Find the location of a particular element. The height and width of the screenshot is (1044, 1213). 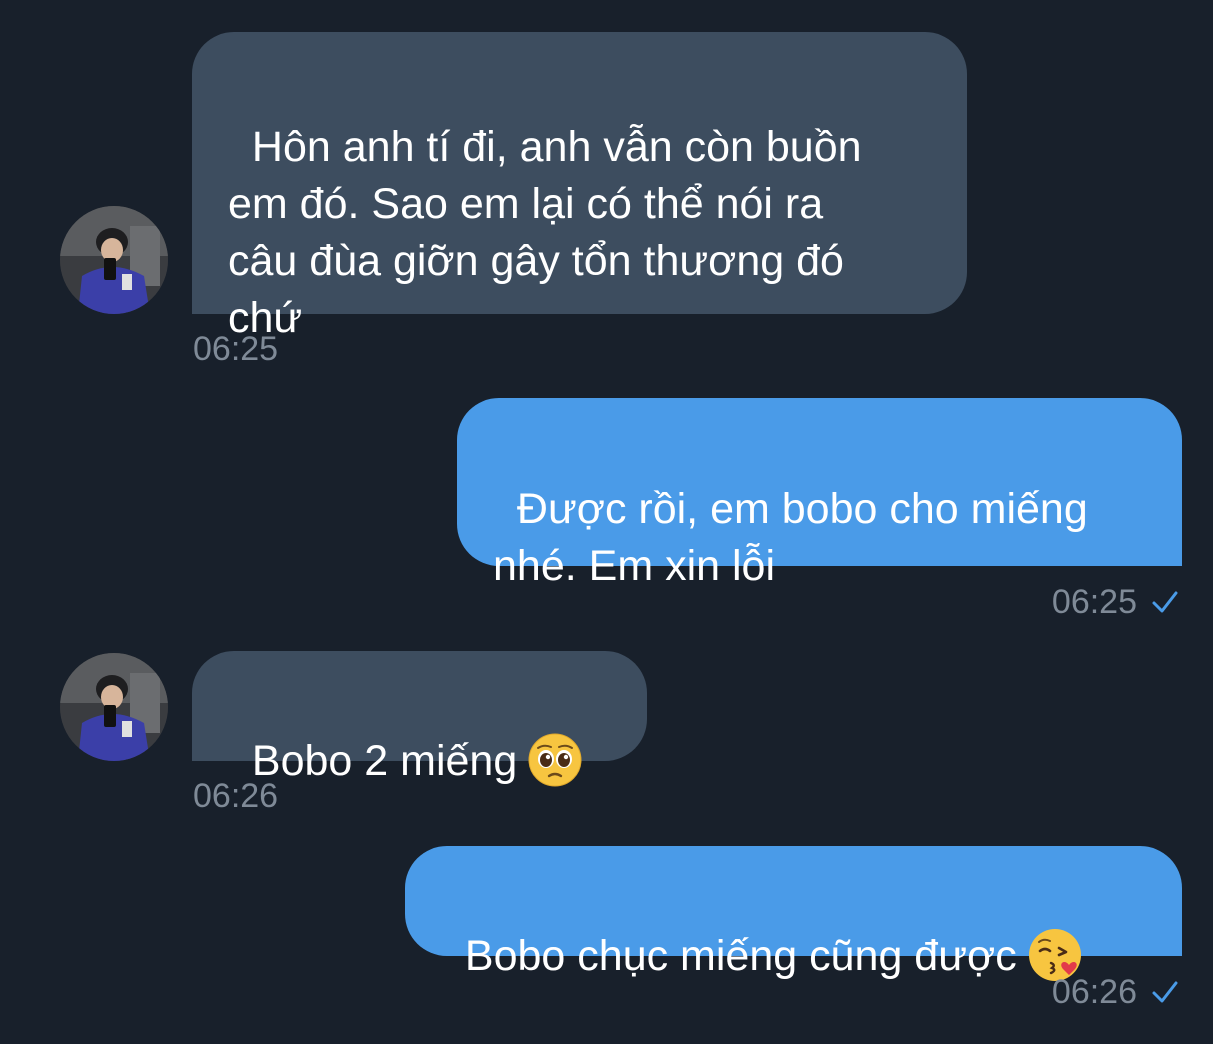

message-bubble-outgoing: Bobo chục miếng cũng được is located at coordinates (793, 913).